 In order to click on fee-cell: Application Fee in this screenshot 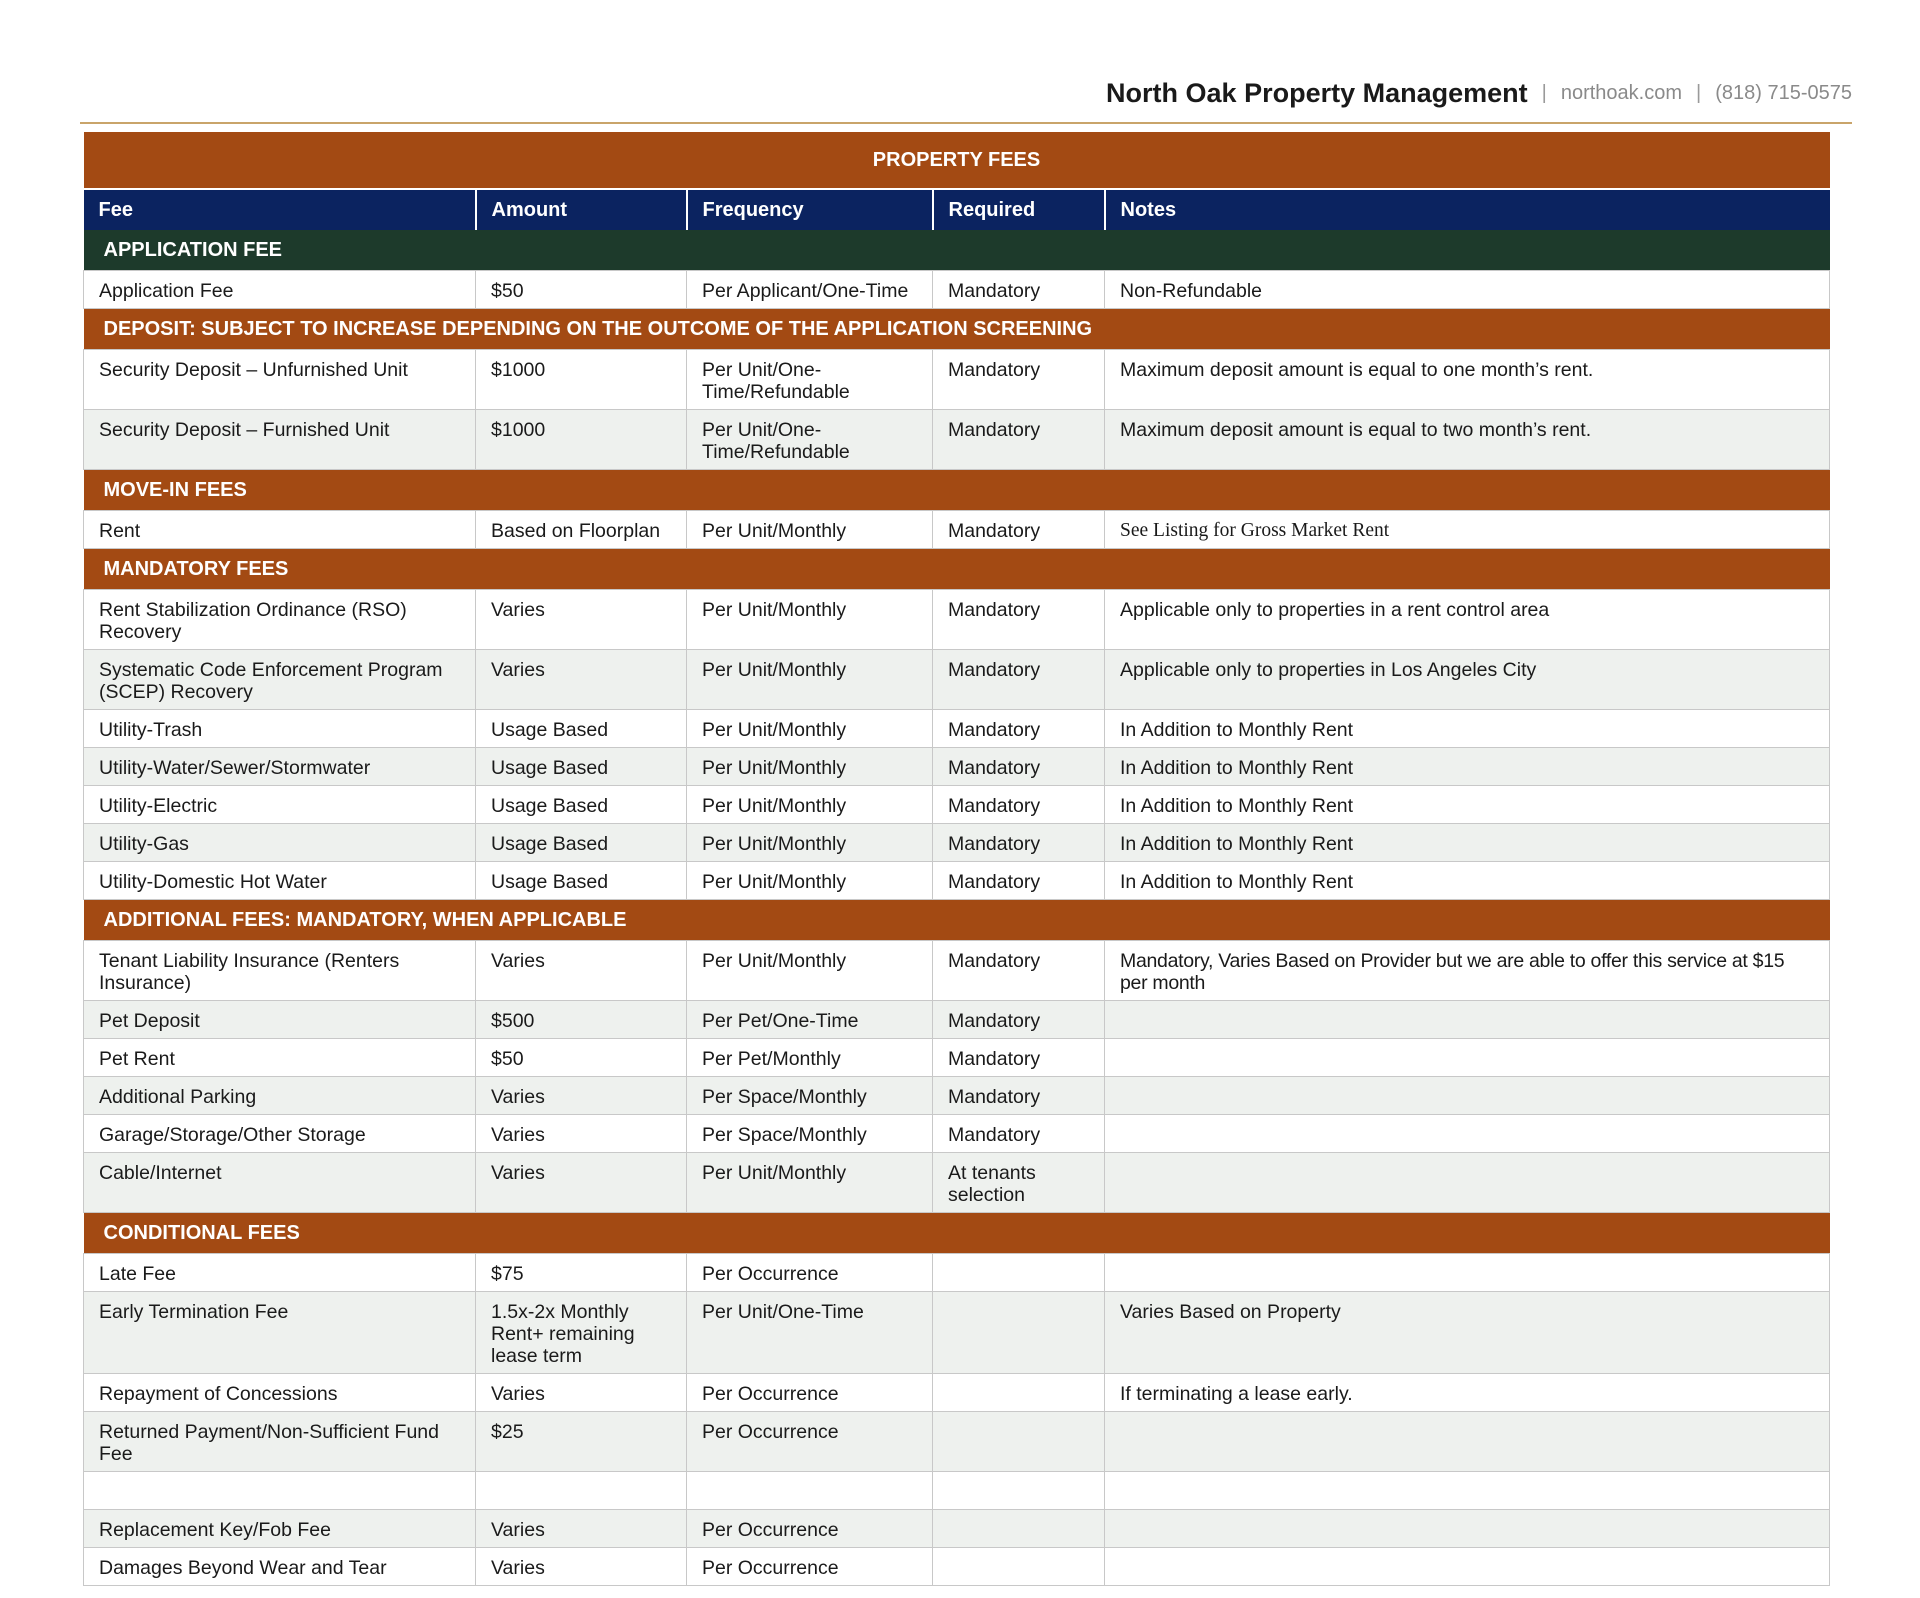, I will do `click(279, 289)`.